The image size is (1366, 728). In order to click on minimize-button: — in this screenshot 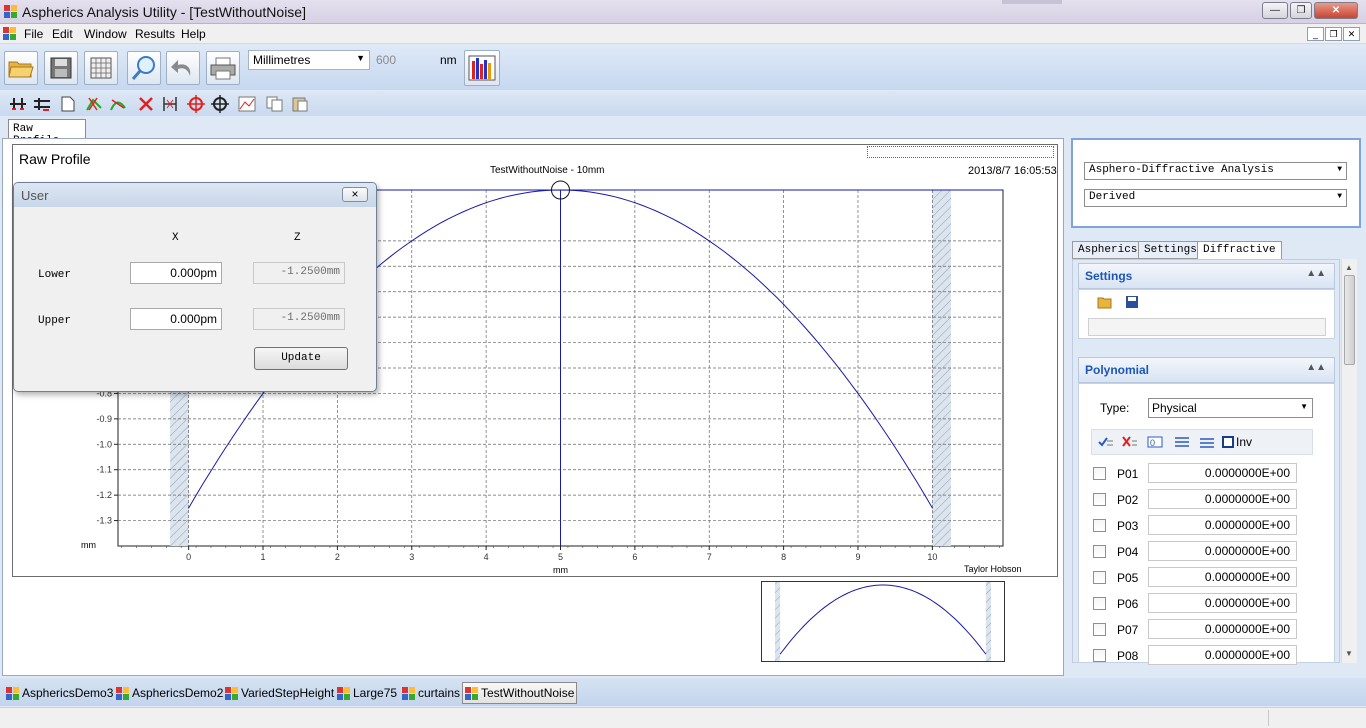, I will do `click(1275, 10)`.